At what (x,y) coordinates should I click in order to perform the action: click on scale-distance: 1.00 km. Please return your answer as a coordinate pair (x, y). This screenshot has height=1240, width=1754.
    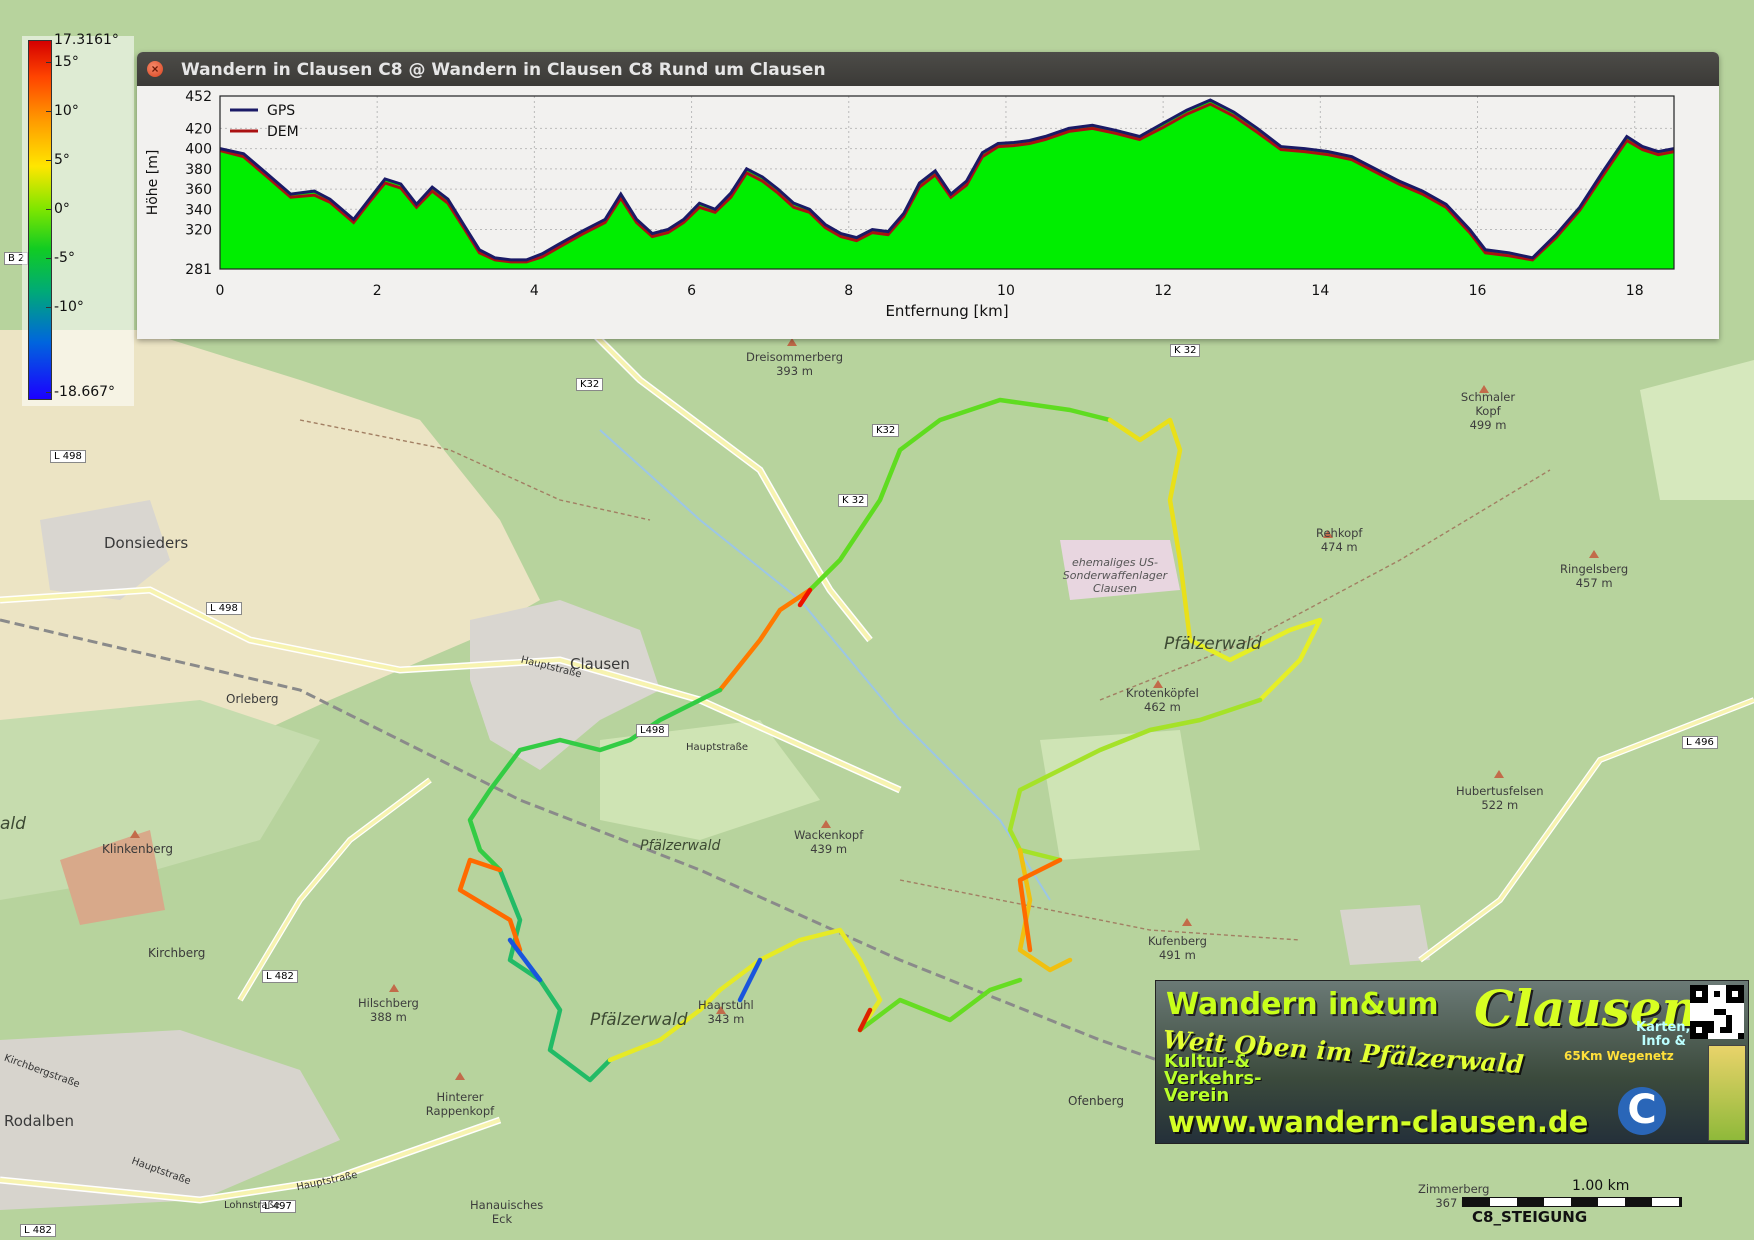
    Looking at the image, I should click on (1601, 1186).